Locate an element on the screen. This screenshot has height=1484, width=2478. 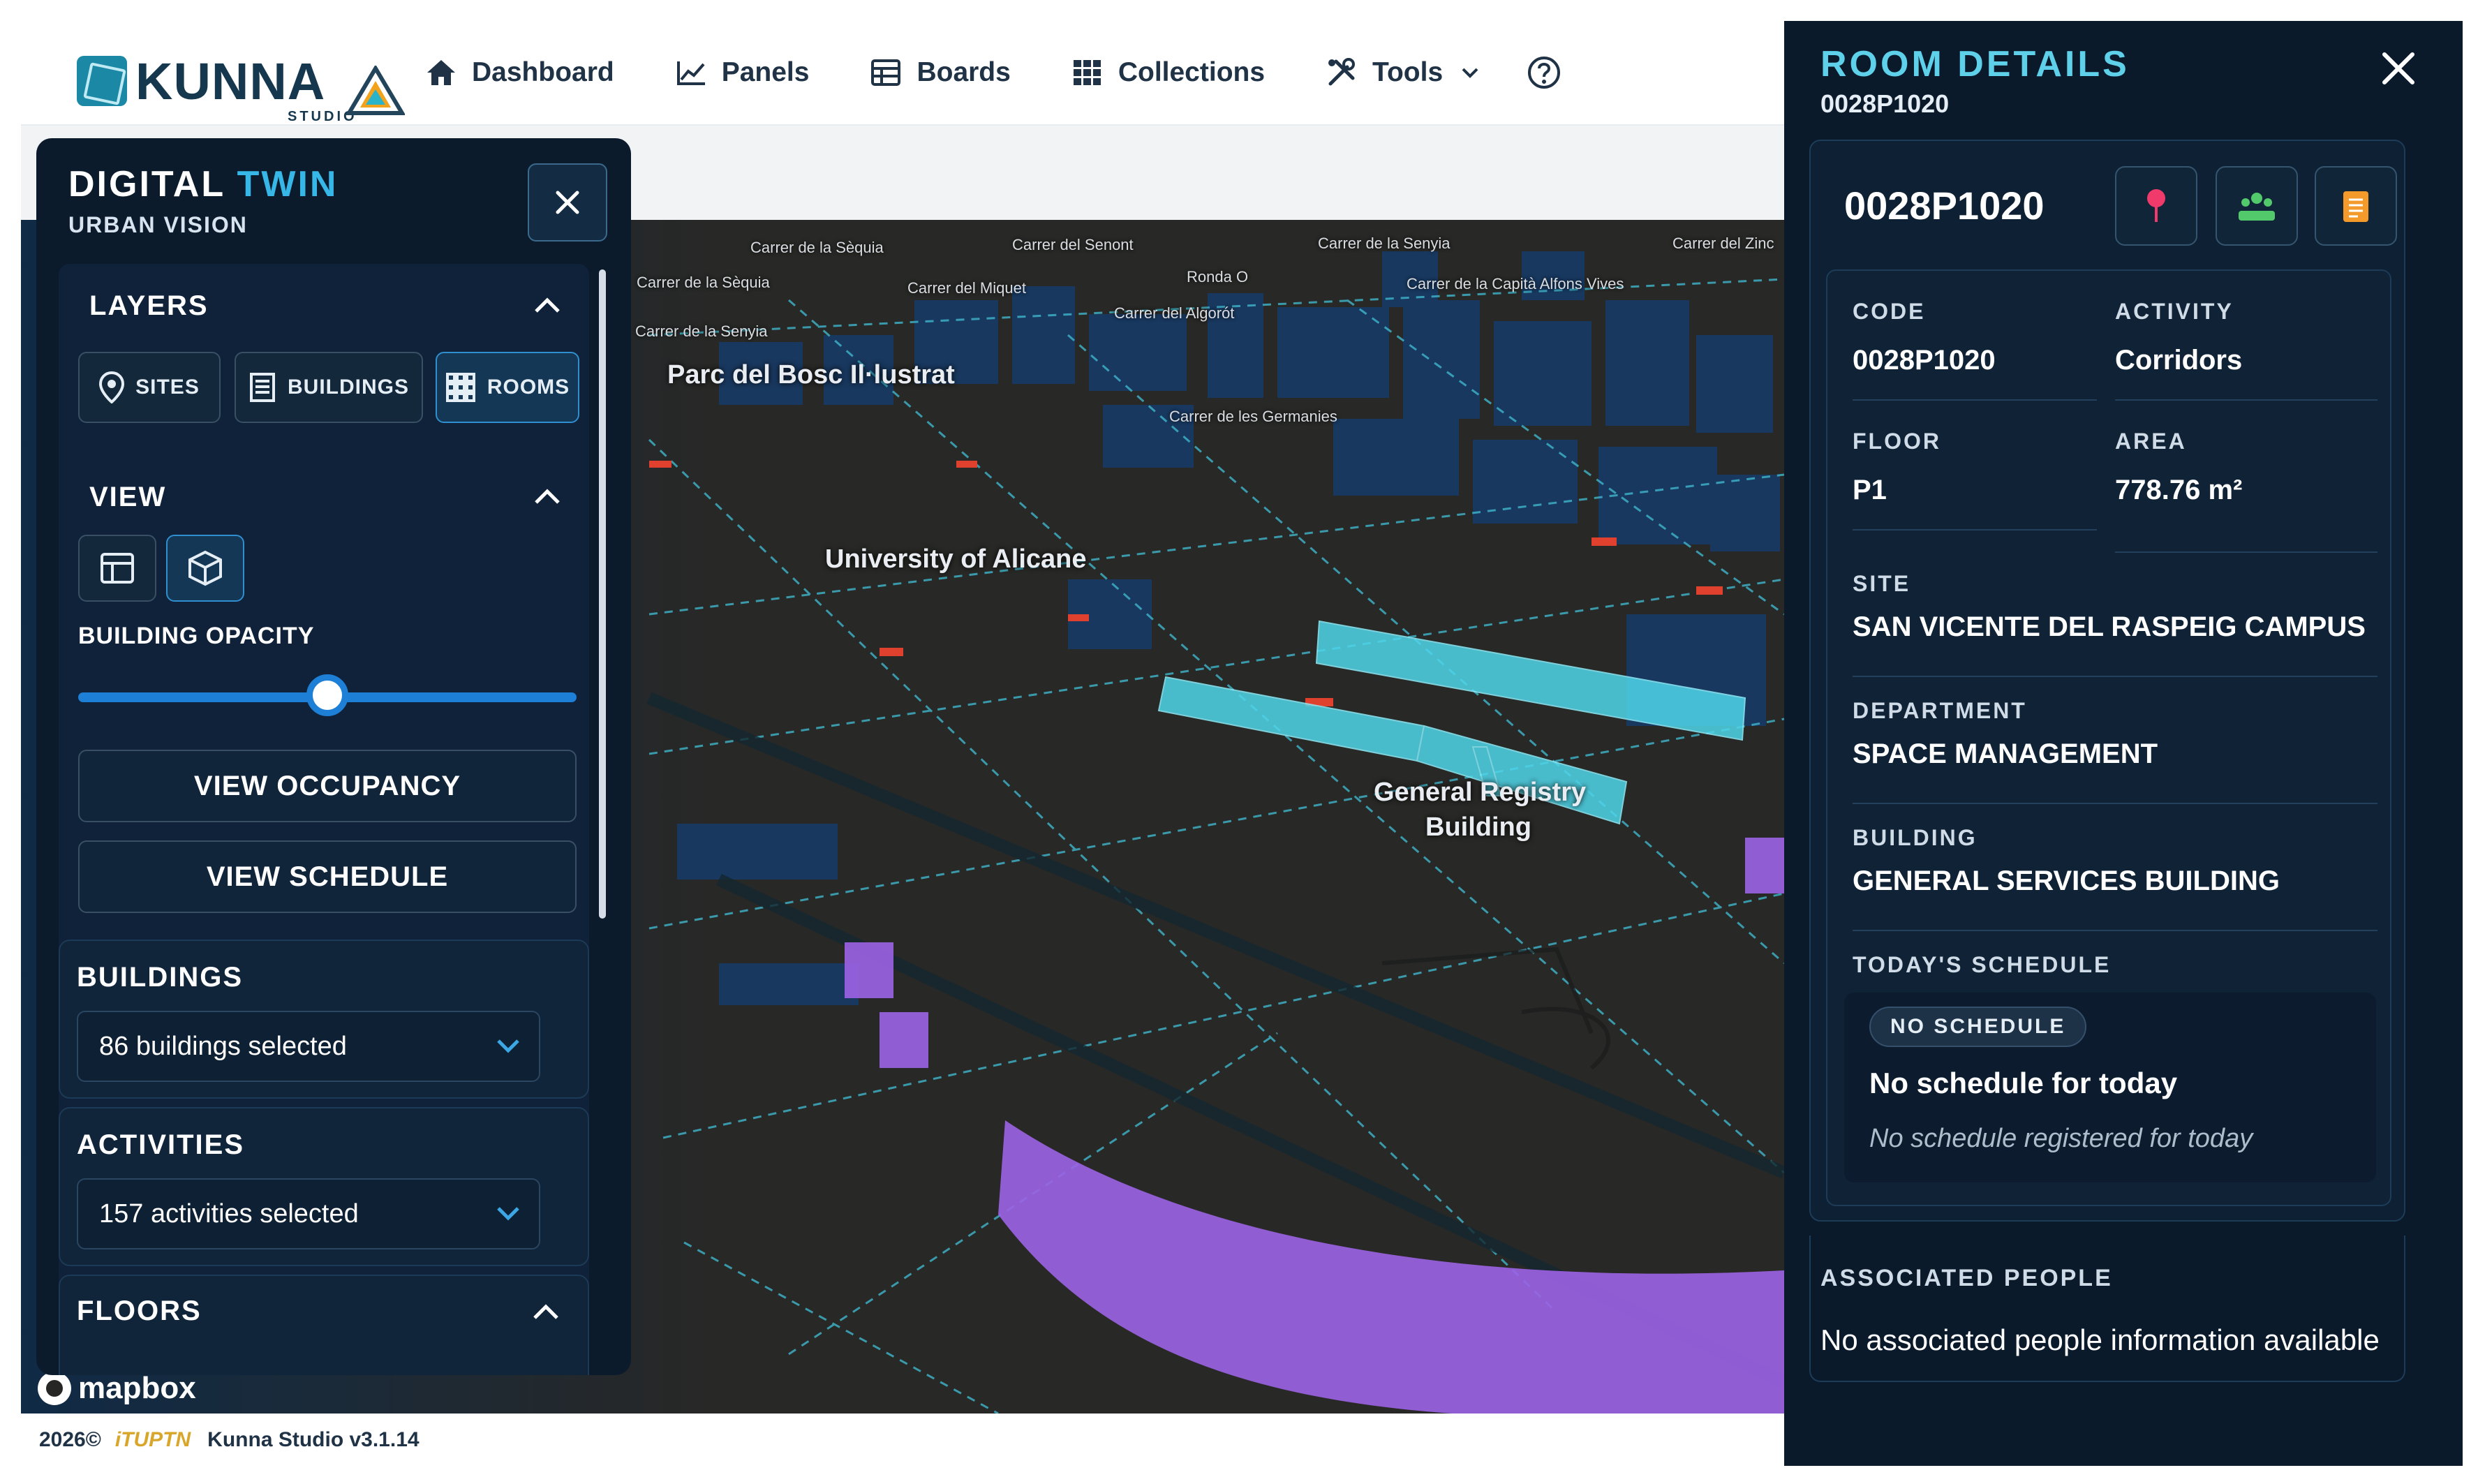
site-label: SITE is located at coordinates (1882, 583).